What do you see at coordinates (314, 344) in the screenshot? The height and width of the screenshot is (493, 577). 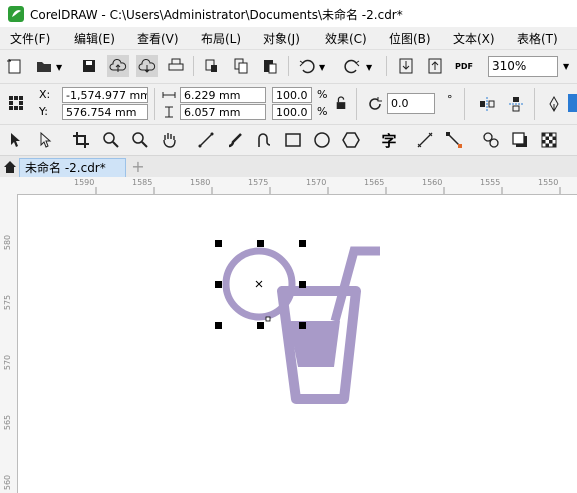 I see `cup-drink-fill` at bounding box center [314, 344].